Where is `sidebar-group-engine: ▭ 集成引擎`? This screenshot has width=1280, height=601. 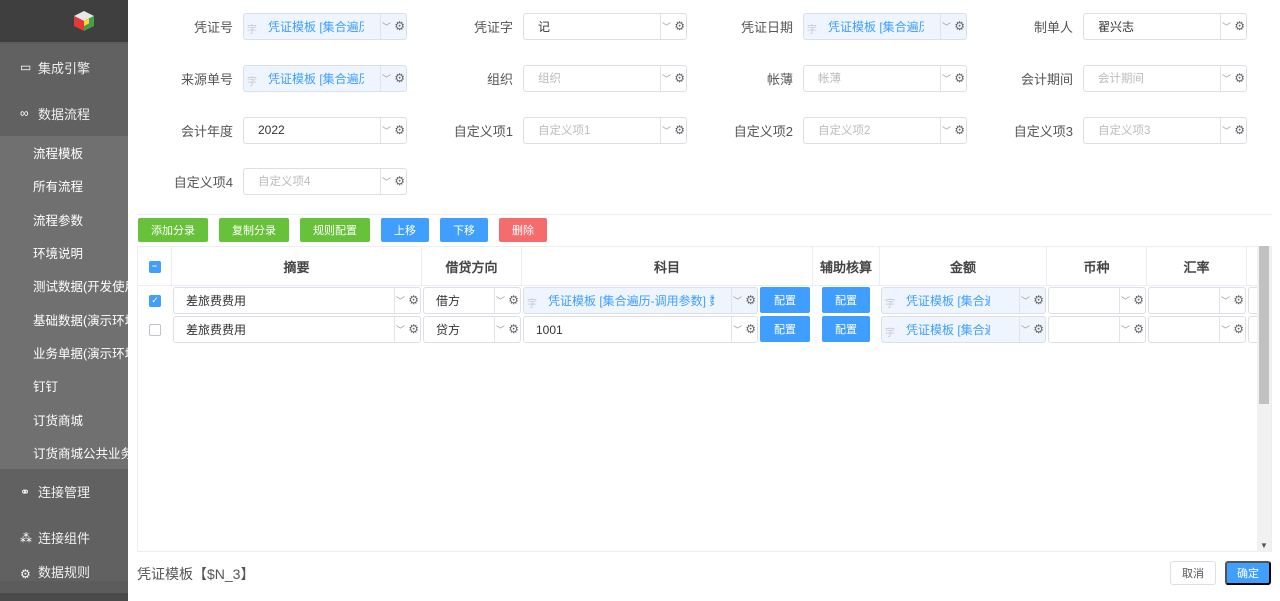 sidebar-group-engine: ▭ 集成引擎 is located at coordinates (64, 67).